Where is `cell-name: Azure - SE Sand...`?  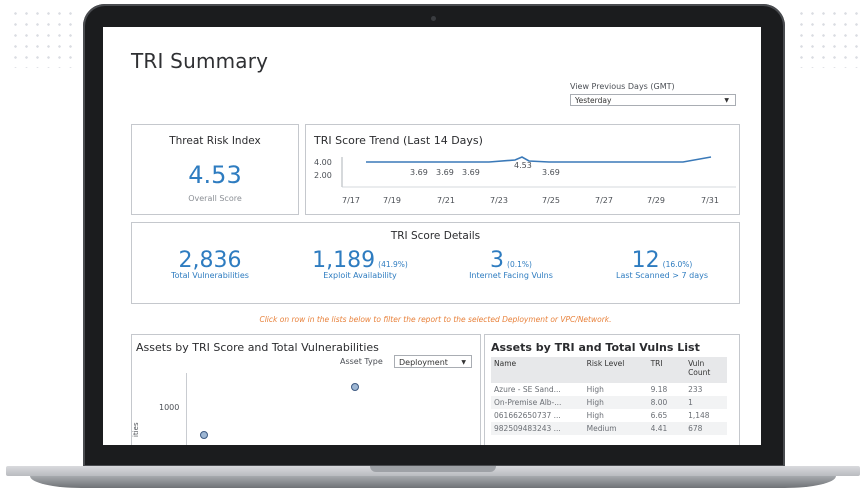 cell-name: Azure - SE Sand... is located at coordinates (527, 389).